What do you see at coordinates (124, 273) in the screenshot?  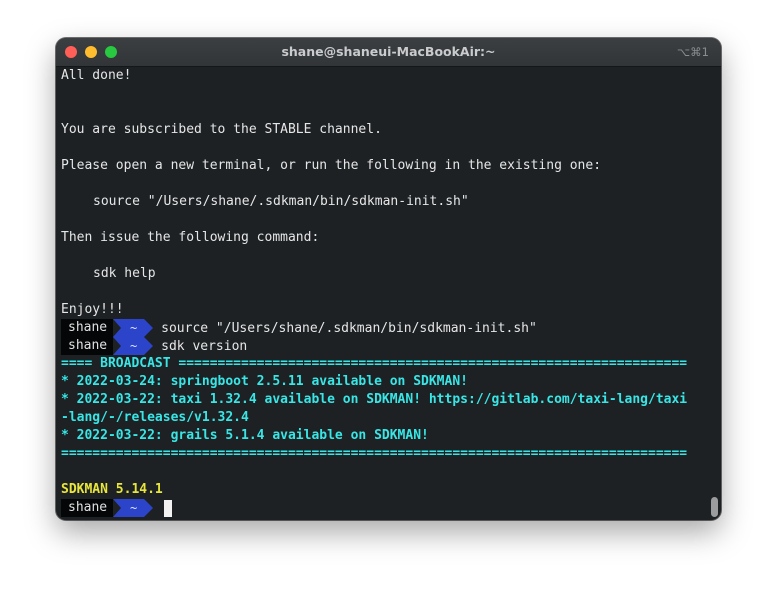 I see `output-line: sdk help` at bounding box center [124, 273].